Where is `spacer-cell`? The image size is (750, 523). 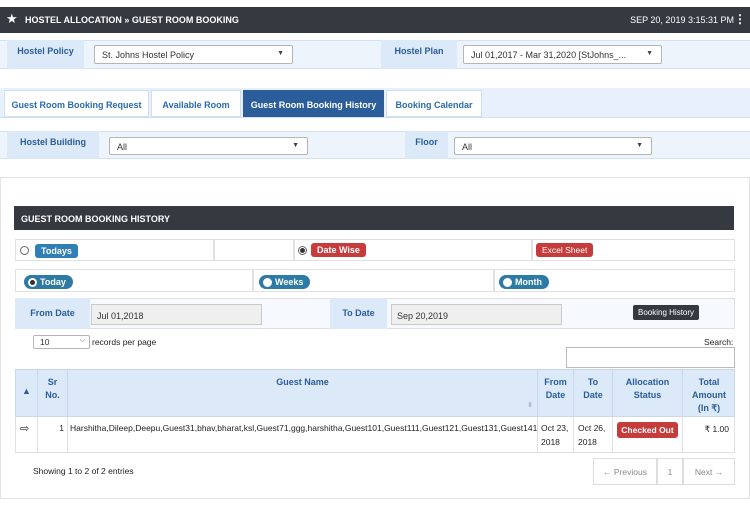
spacer-cell is located at coordinates (254, 250).